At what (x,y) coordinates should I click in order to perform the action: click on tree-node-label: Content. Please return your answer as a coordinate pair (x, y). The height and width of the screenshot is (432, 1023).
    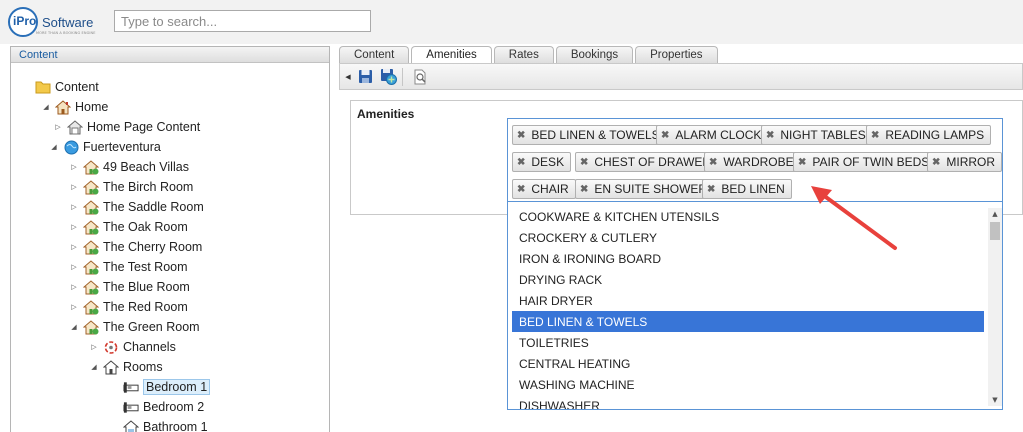
    Looking at the image, I should click on (77, 87).